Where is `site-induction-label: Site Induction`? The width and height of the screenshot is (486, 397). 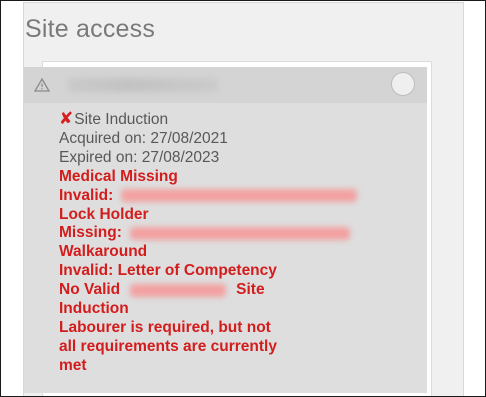 site-induction-label: Site Induction is located at coordinates (121, 119).